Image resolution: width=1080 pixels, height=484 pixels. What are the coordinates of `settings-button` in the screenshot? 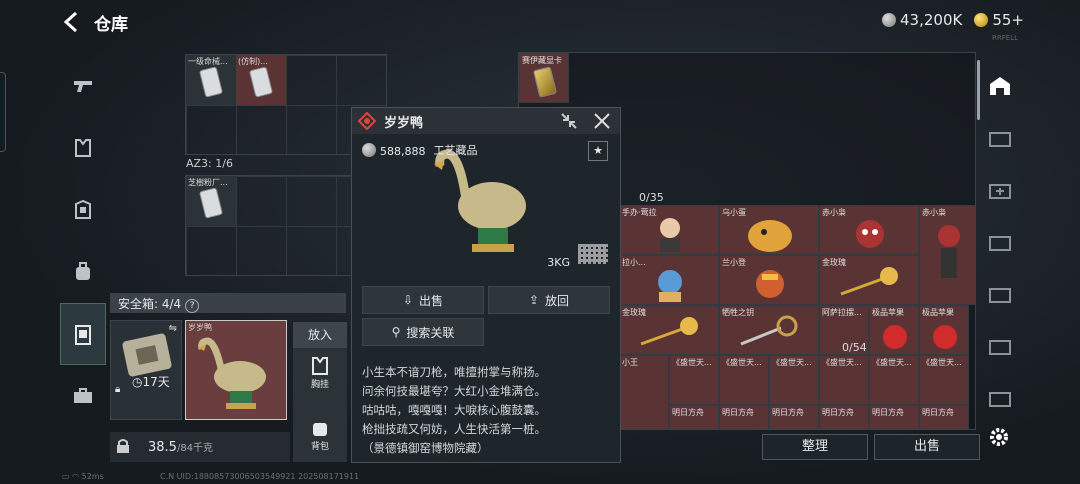 It's located at (999, 439).